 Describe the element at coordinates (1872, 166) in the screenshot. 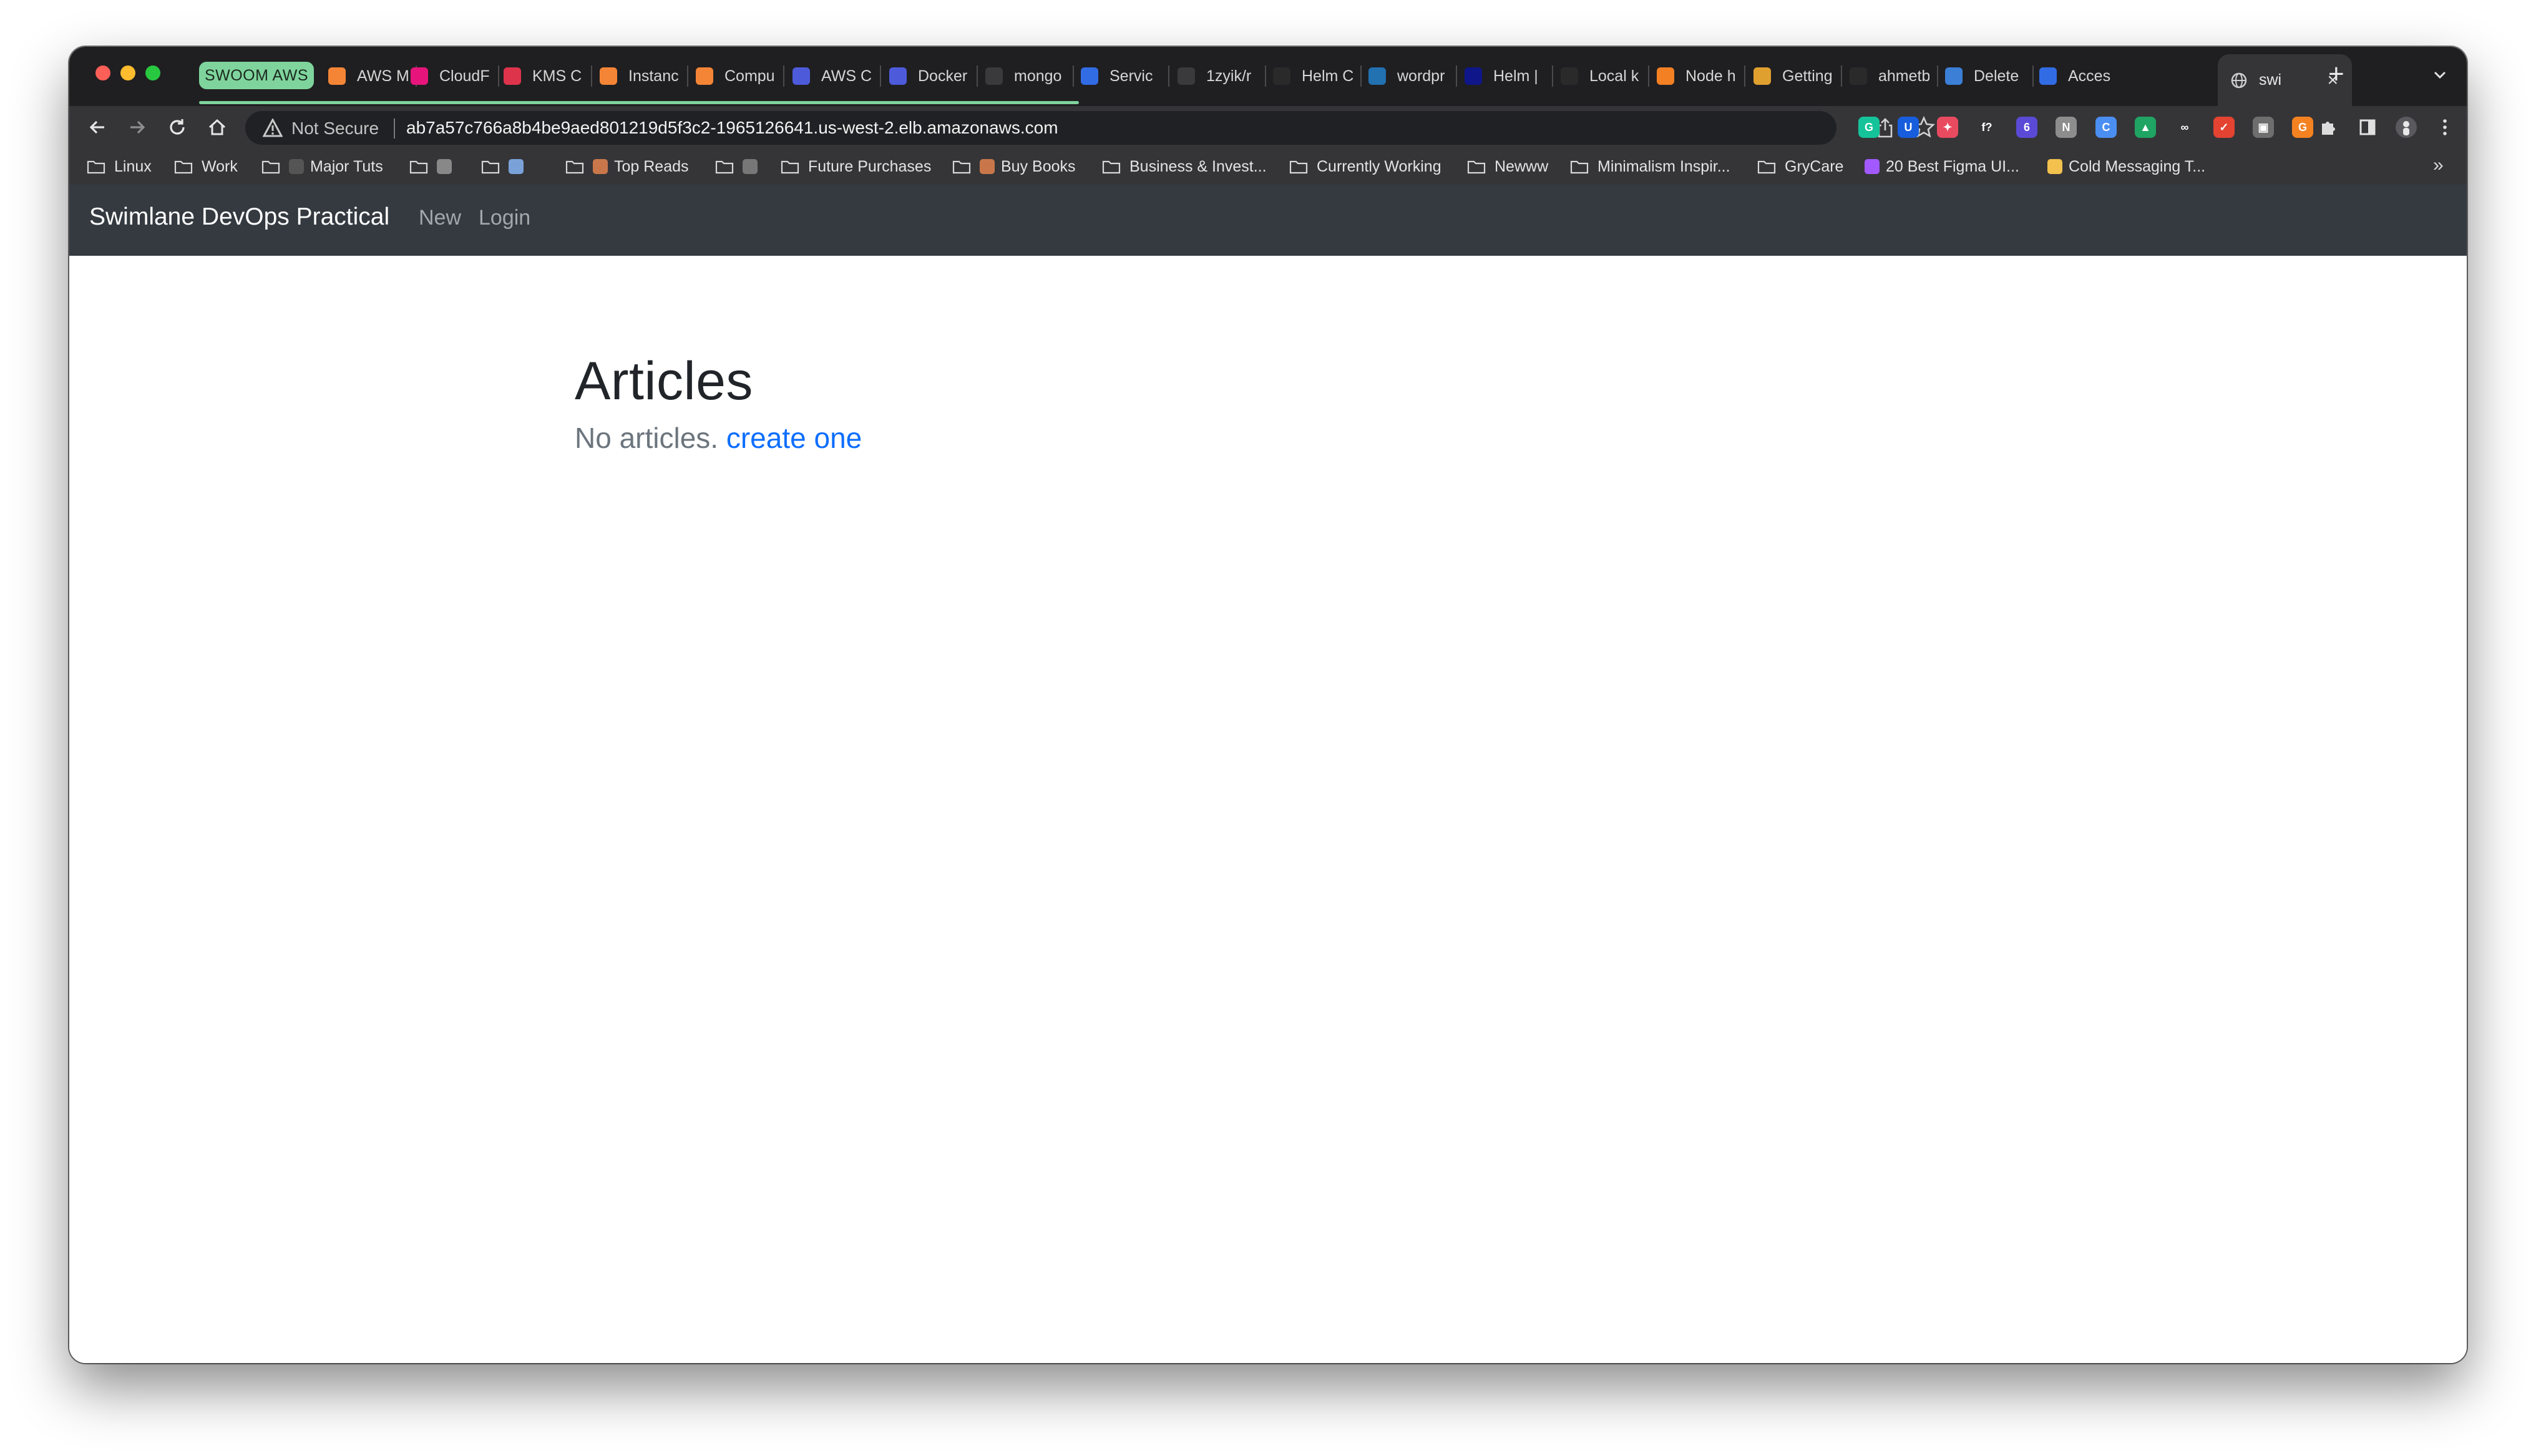

I see `figma-icon` at that location.